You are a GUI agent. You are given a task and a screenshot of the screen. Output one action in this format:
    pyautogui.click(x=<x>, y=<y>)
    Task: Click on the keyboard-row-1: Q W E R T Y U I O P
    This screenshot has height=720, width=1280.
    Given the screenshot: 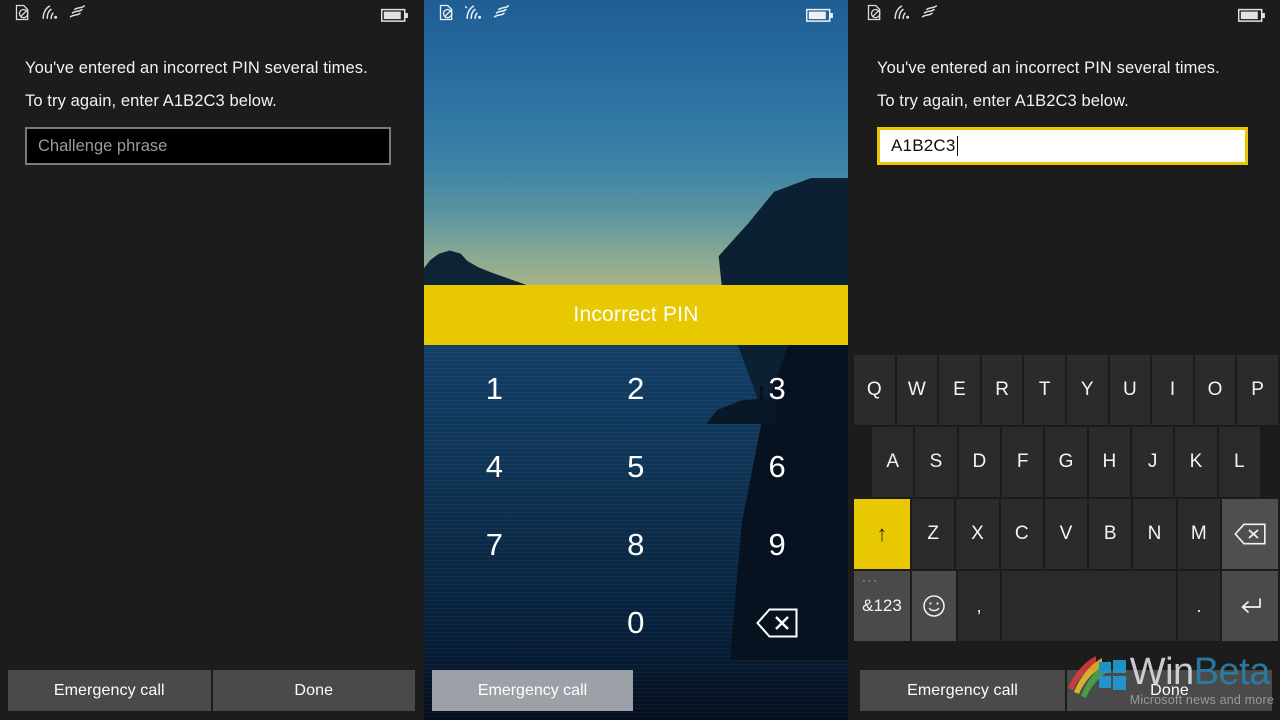 What is the action you would take?
    pyautogui.click(x=1066, y=391)
    